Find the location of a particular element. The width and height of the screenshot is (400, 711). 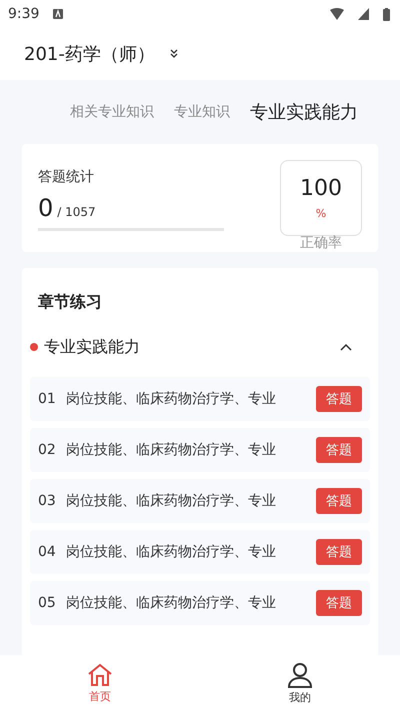

row-number: 03 is located at coordinates (47, 501).